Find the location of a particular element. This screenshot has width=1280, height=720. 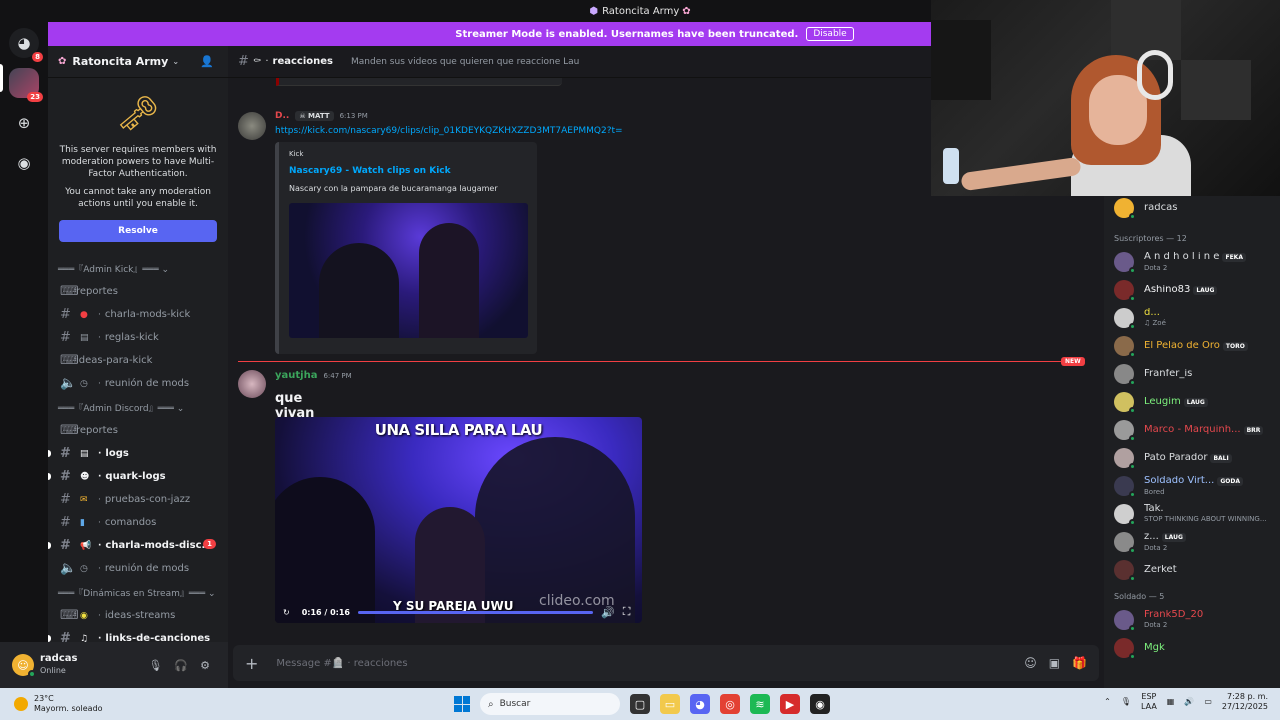

video-controls: ↻ 0:16 / 0:16 🔊 ⛶ is located at coordinates (458, 612).